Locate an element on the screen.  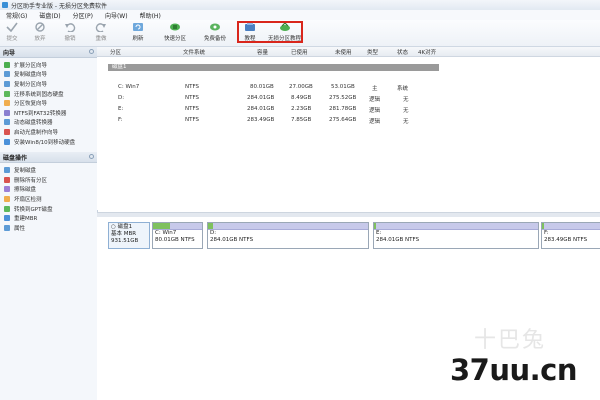
sidebar-item-properties: 属性 is located at coordinates (48, 228).